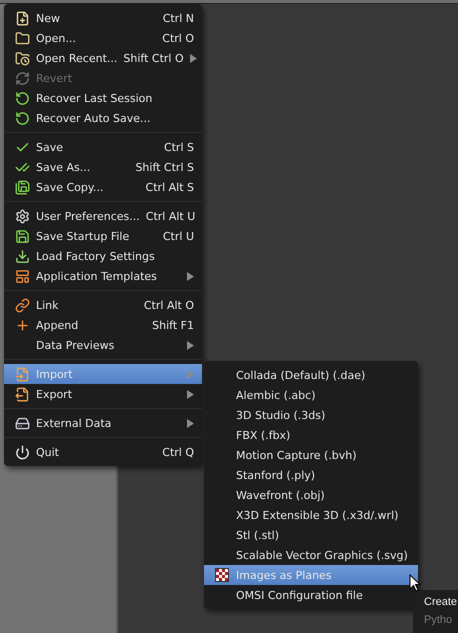 Image resolution: width=458 pixels, height=633 pixels. What do you see at coordinates (311, 515) in the screenshot?
I see `menu-item: X3D Extensible 3D (.x3d/.wrl)` at bounding box center [311, 515].